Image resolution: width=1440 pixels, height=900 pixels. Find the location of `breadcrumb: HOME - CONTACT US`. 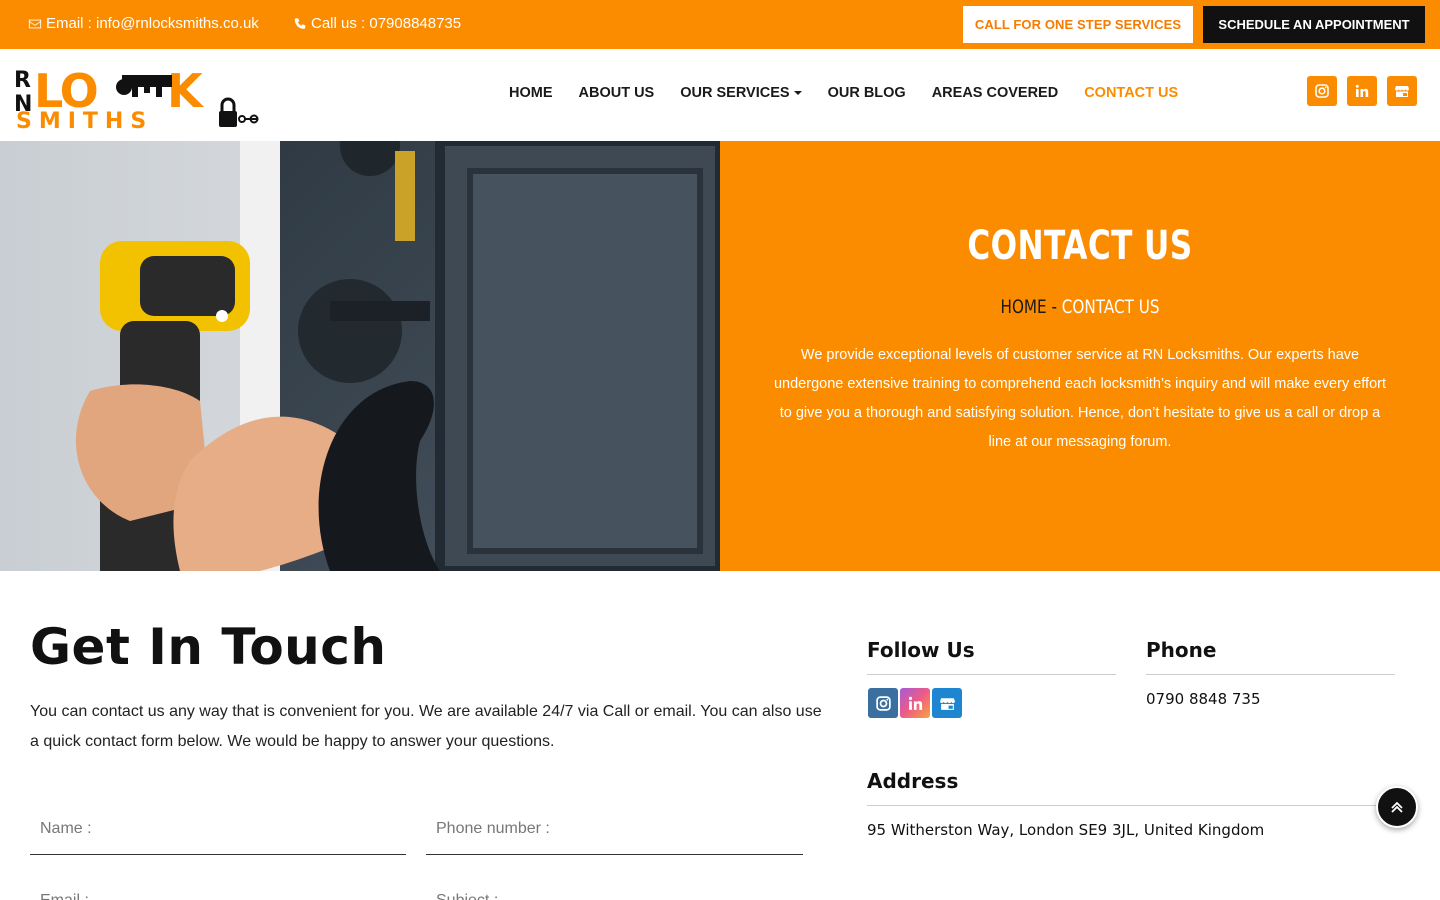

breadcrumb: HOME - CONTACT US is located at coordinates (1080, 307).